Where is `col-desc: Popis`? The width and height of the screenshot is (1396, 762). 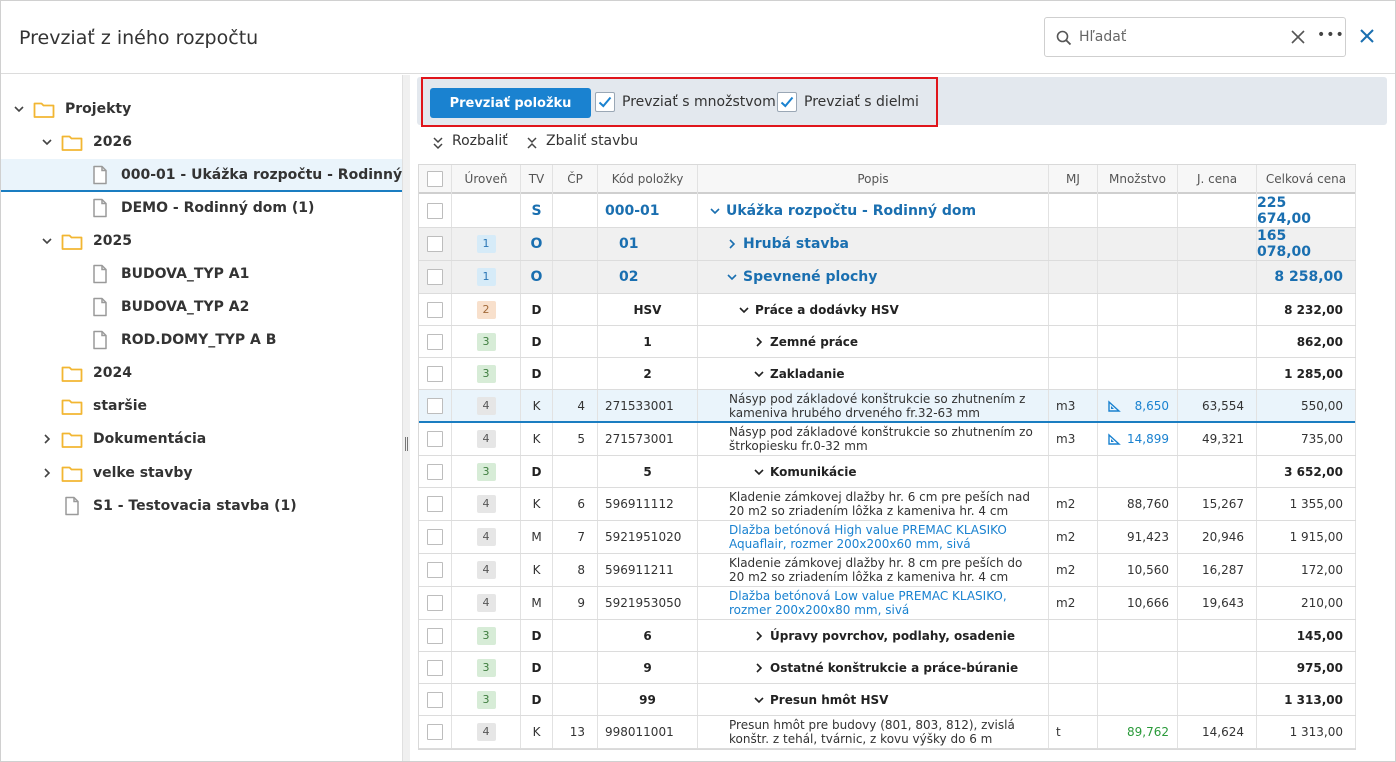
col-desc: Popis is located at coordinates (873, 179).